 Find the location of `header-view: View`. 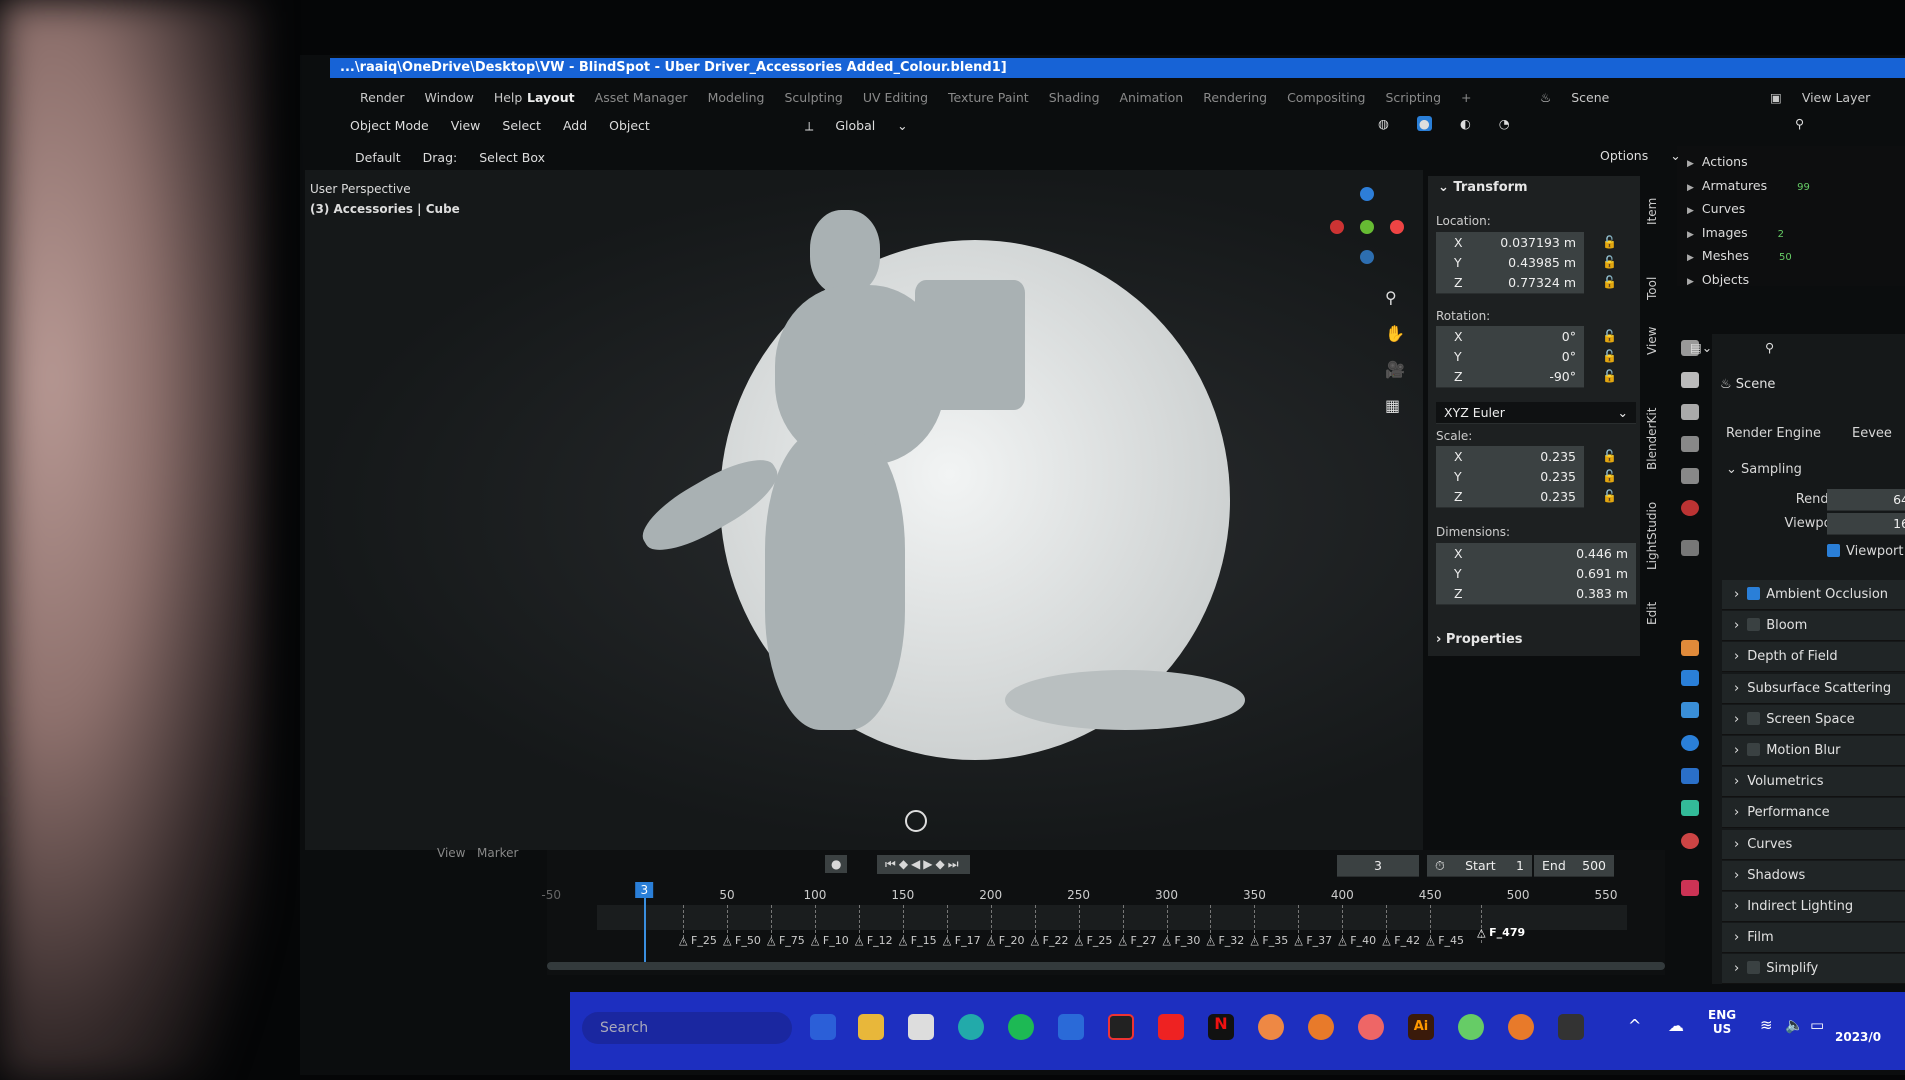

header-view: View is located at coordinates (466, 125).